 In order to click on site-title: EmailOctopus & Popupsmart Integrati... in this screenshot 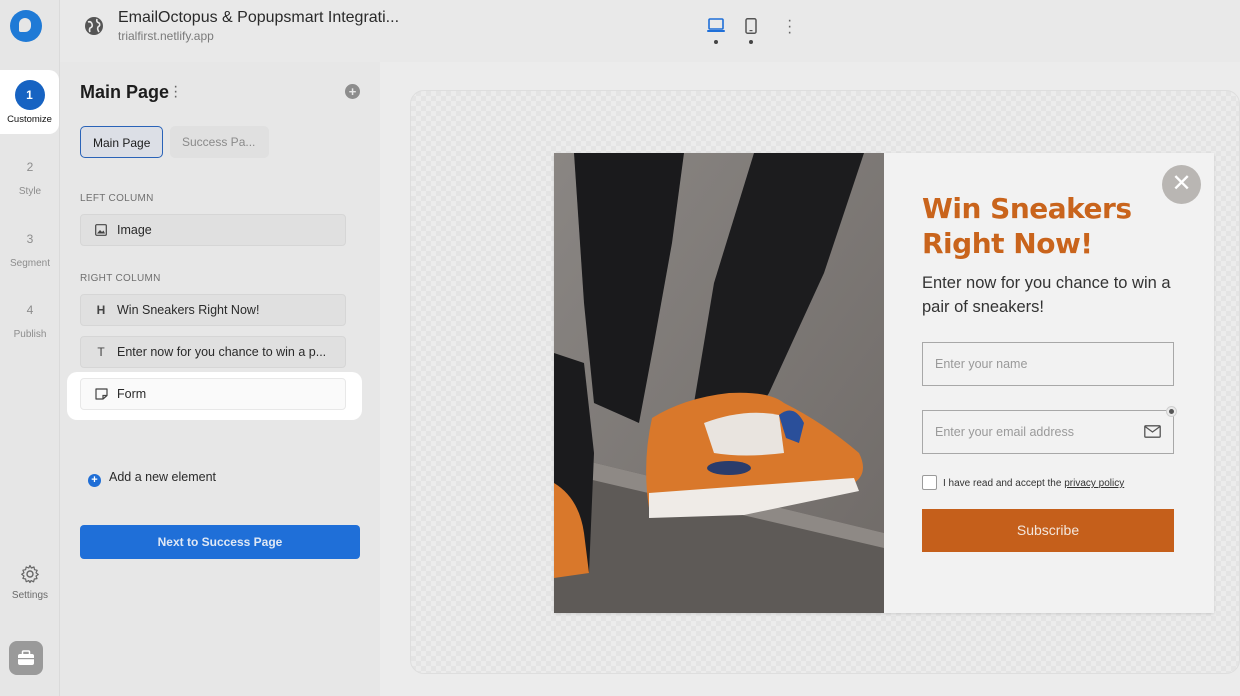, I will do `click(259, 17)`.